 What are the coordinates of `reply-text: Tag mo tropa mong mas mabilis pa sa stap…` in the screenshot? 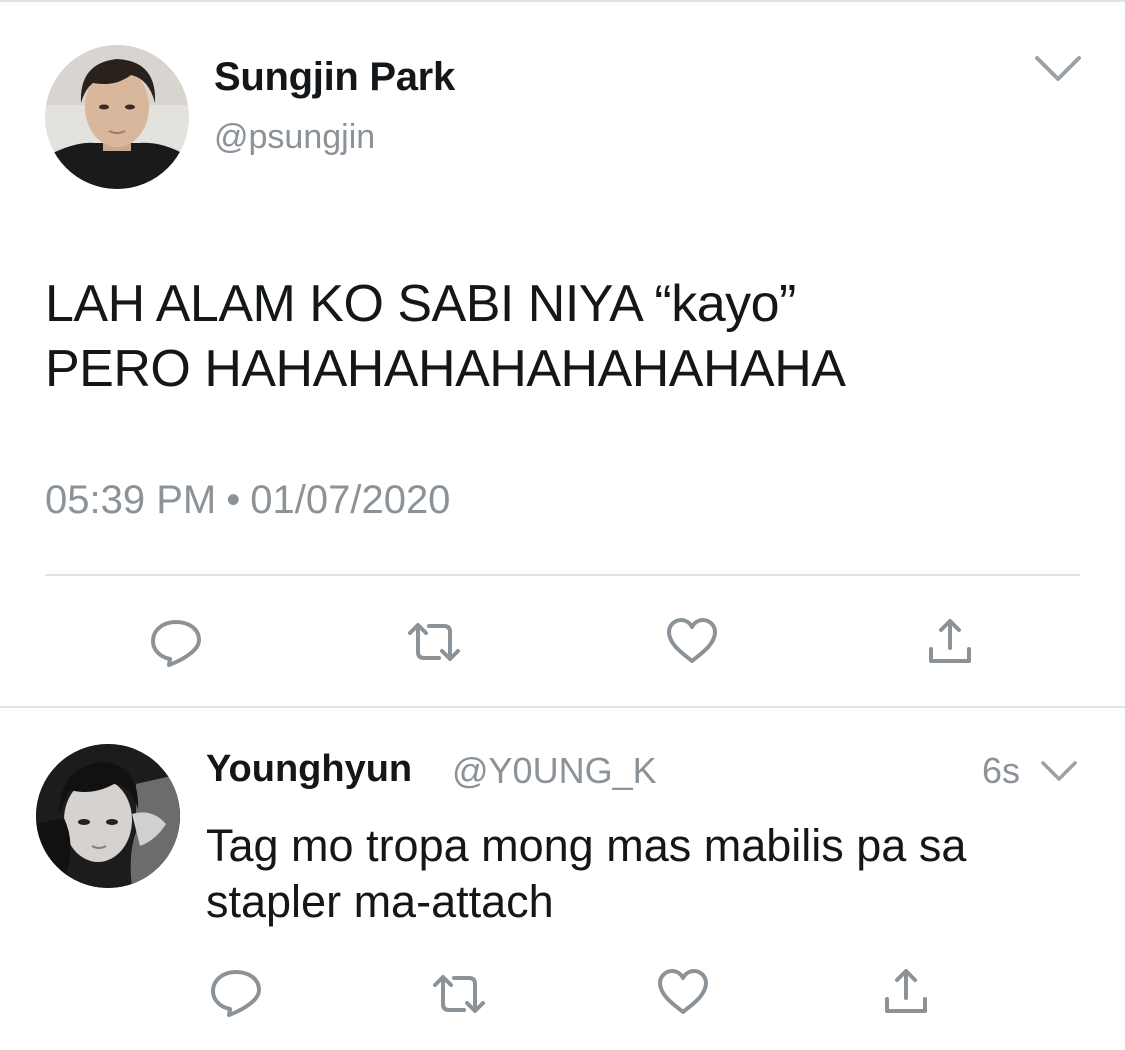 It's located at (646, 874).